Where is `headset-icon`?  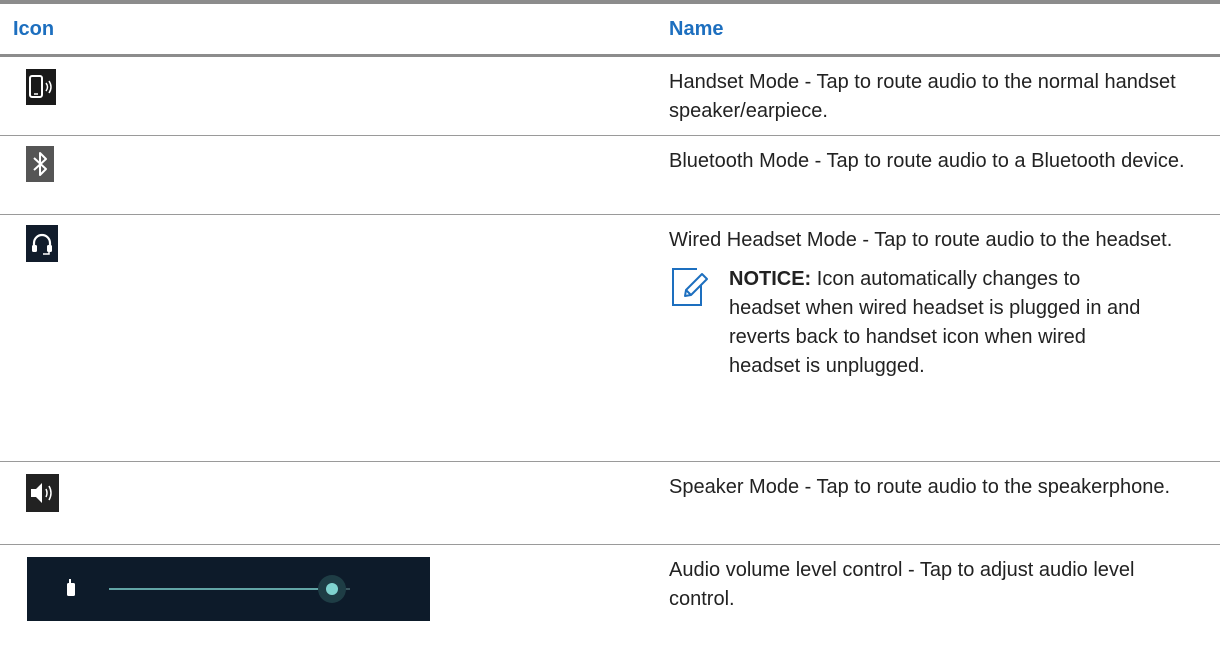
headset-icon is located at coordinates (42, 243).